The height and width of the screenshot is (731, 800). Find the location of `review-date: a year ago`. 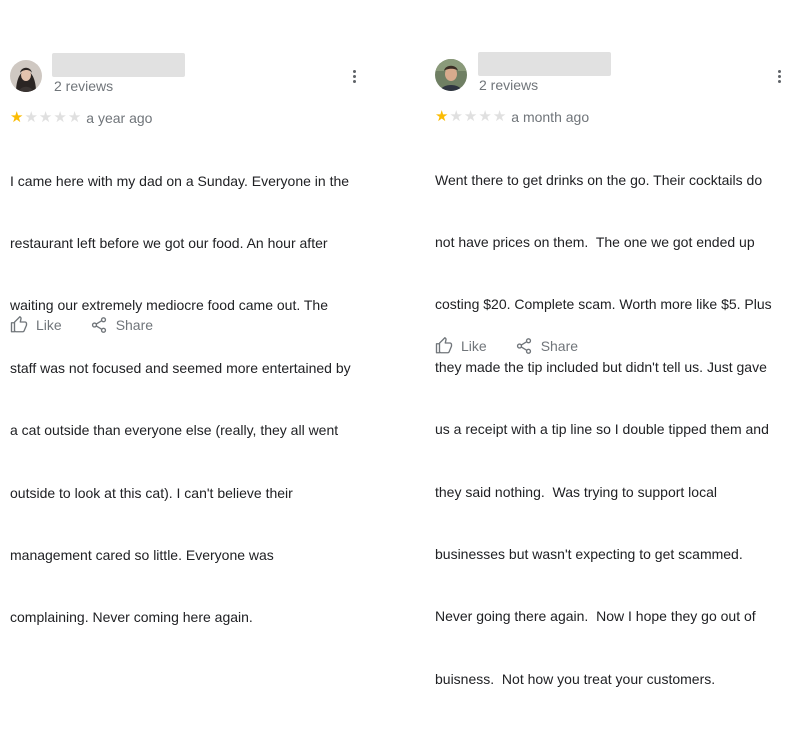

review-date: a year ago is located at coordinates (119, 118).